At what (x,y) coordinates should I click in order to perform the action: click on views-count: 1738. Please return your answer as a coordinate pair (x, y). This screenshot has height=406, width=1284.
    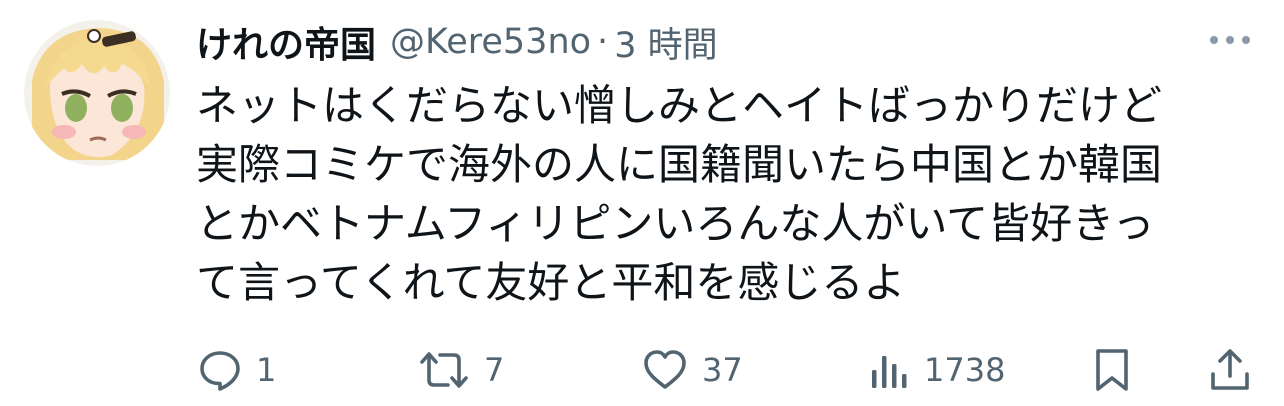
    Looking at the image, I should click on (965, 370).